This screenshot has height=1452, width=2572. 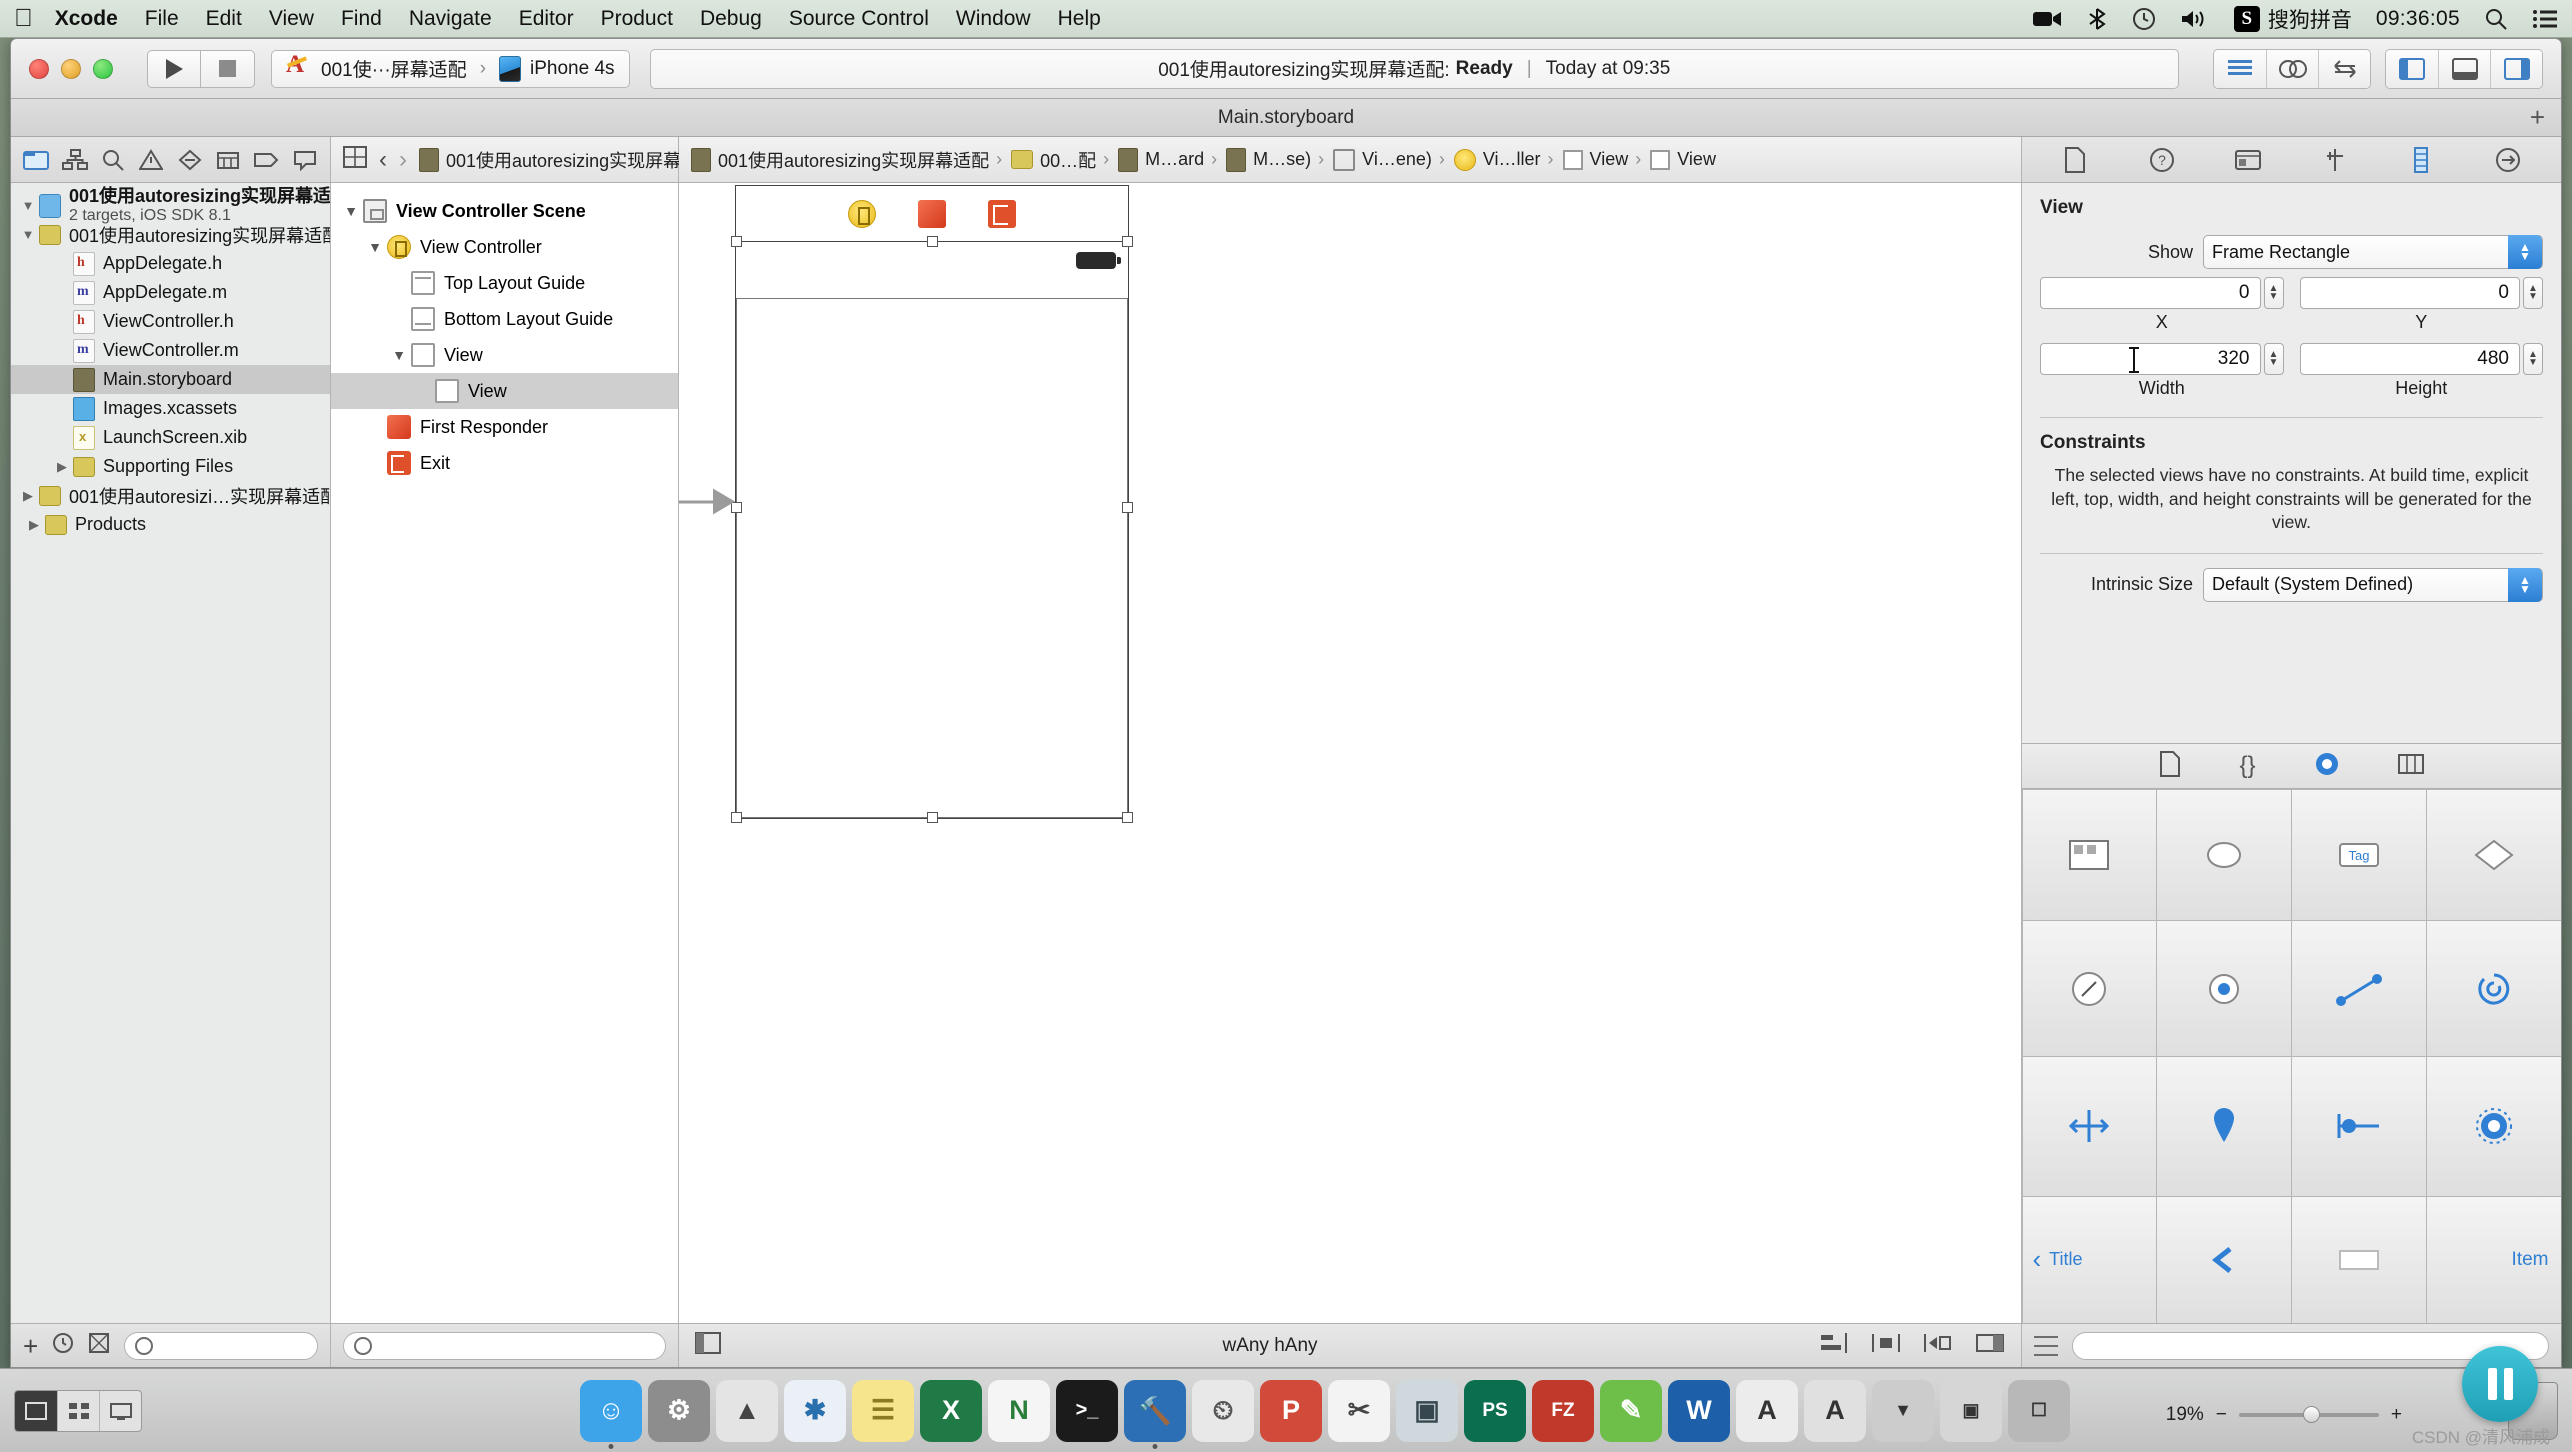 What do you see at coordinates (99, 1345) in the screenshot?
I see `source-control-icon` at bounding box center [99, 1345].